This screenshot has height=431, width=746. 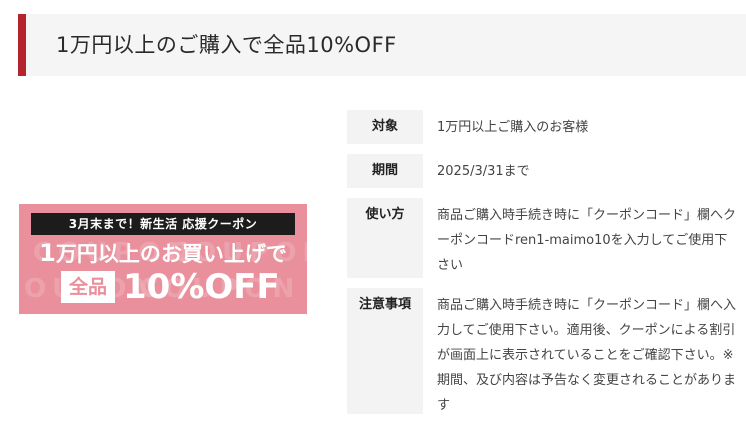 I want to click on header-accent-bar, so click(x=22, y=45).